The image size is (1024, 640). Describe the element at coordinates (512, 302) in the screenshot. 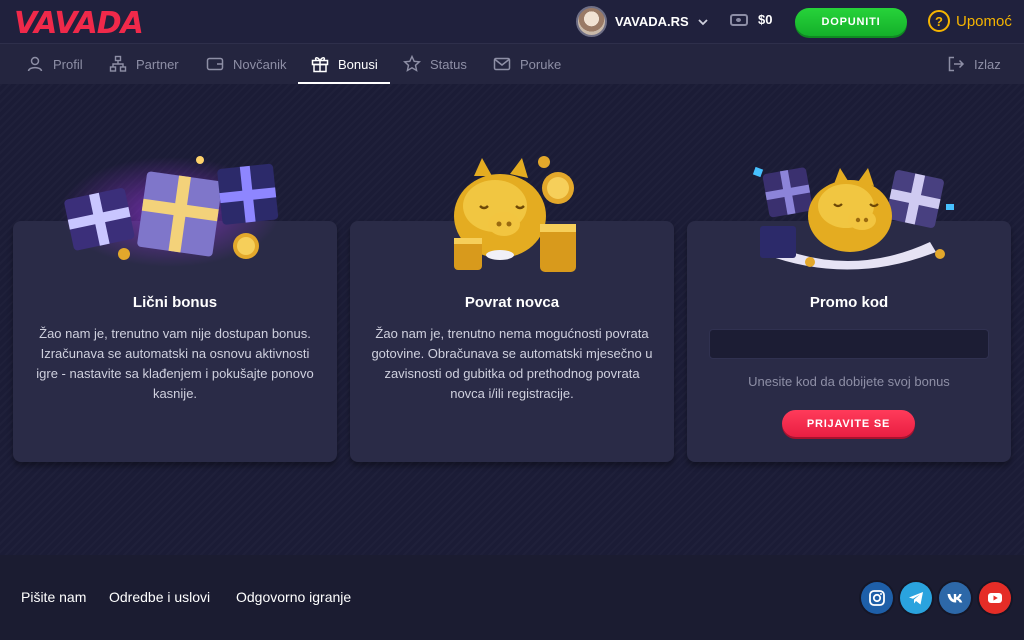

I see `card-title: Povrat novca` at that location.